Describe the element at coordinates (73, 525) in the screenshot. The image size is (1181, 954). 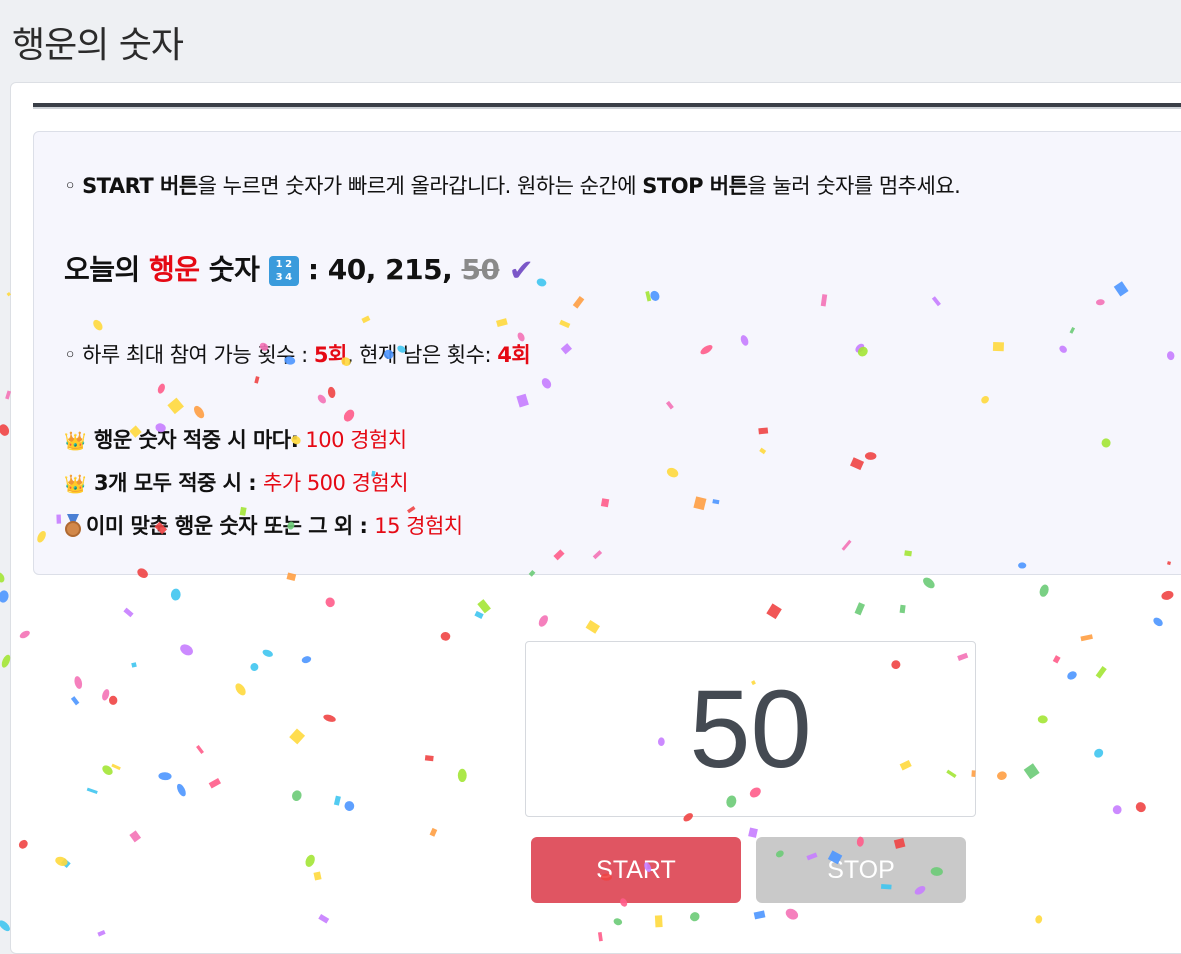
I see `medal-icon` at that location.